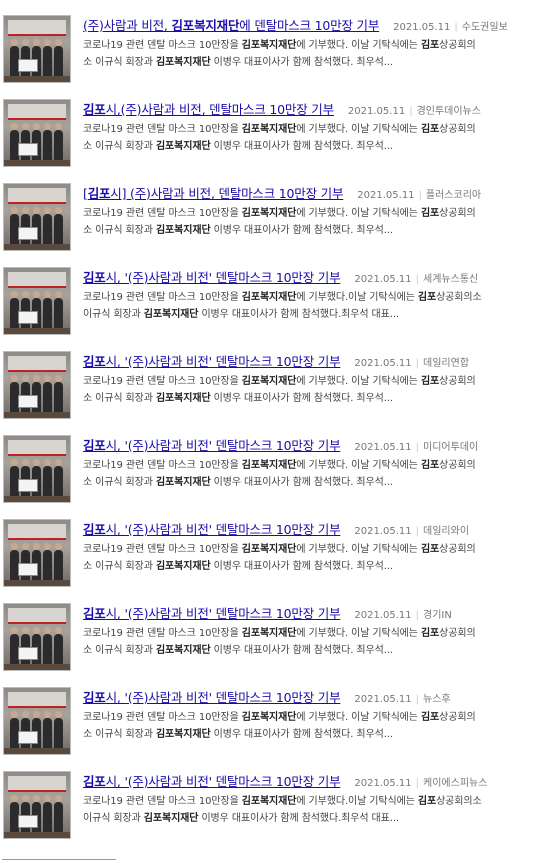  Describe the element at coordinates (453, 195) in the screenshot. I see `news-source: 플러스코리아` at that location.